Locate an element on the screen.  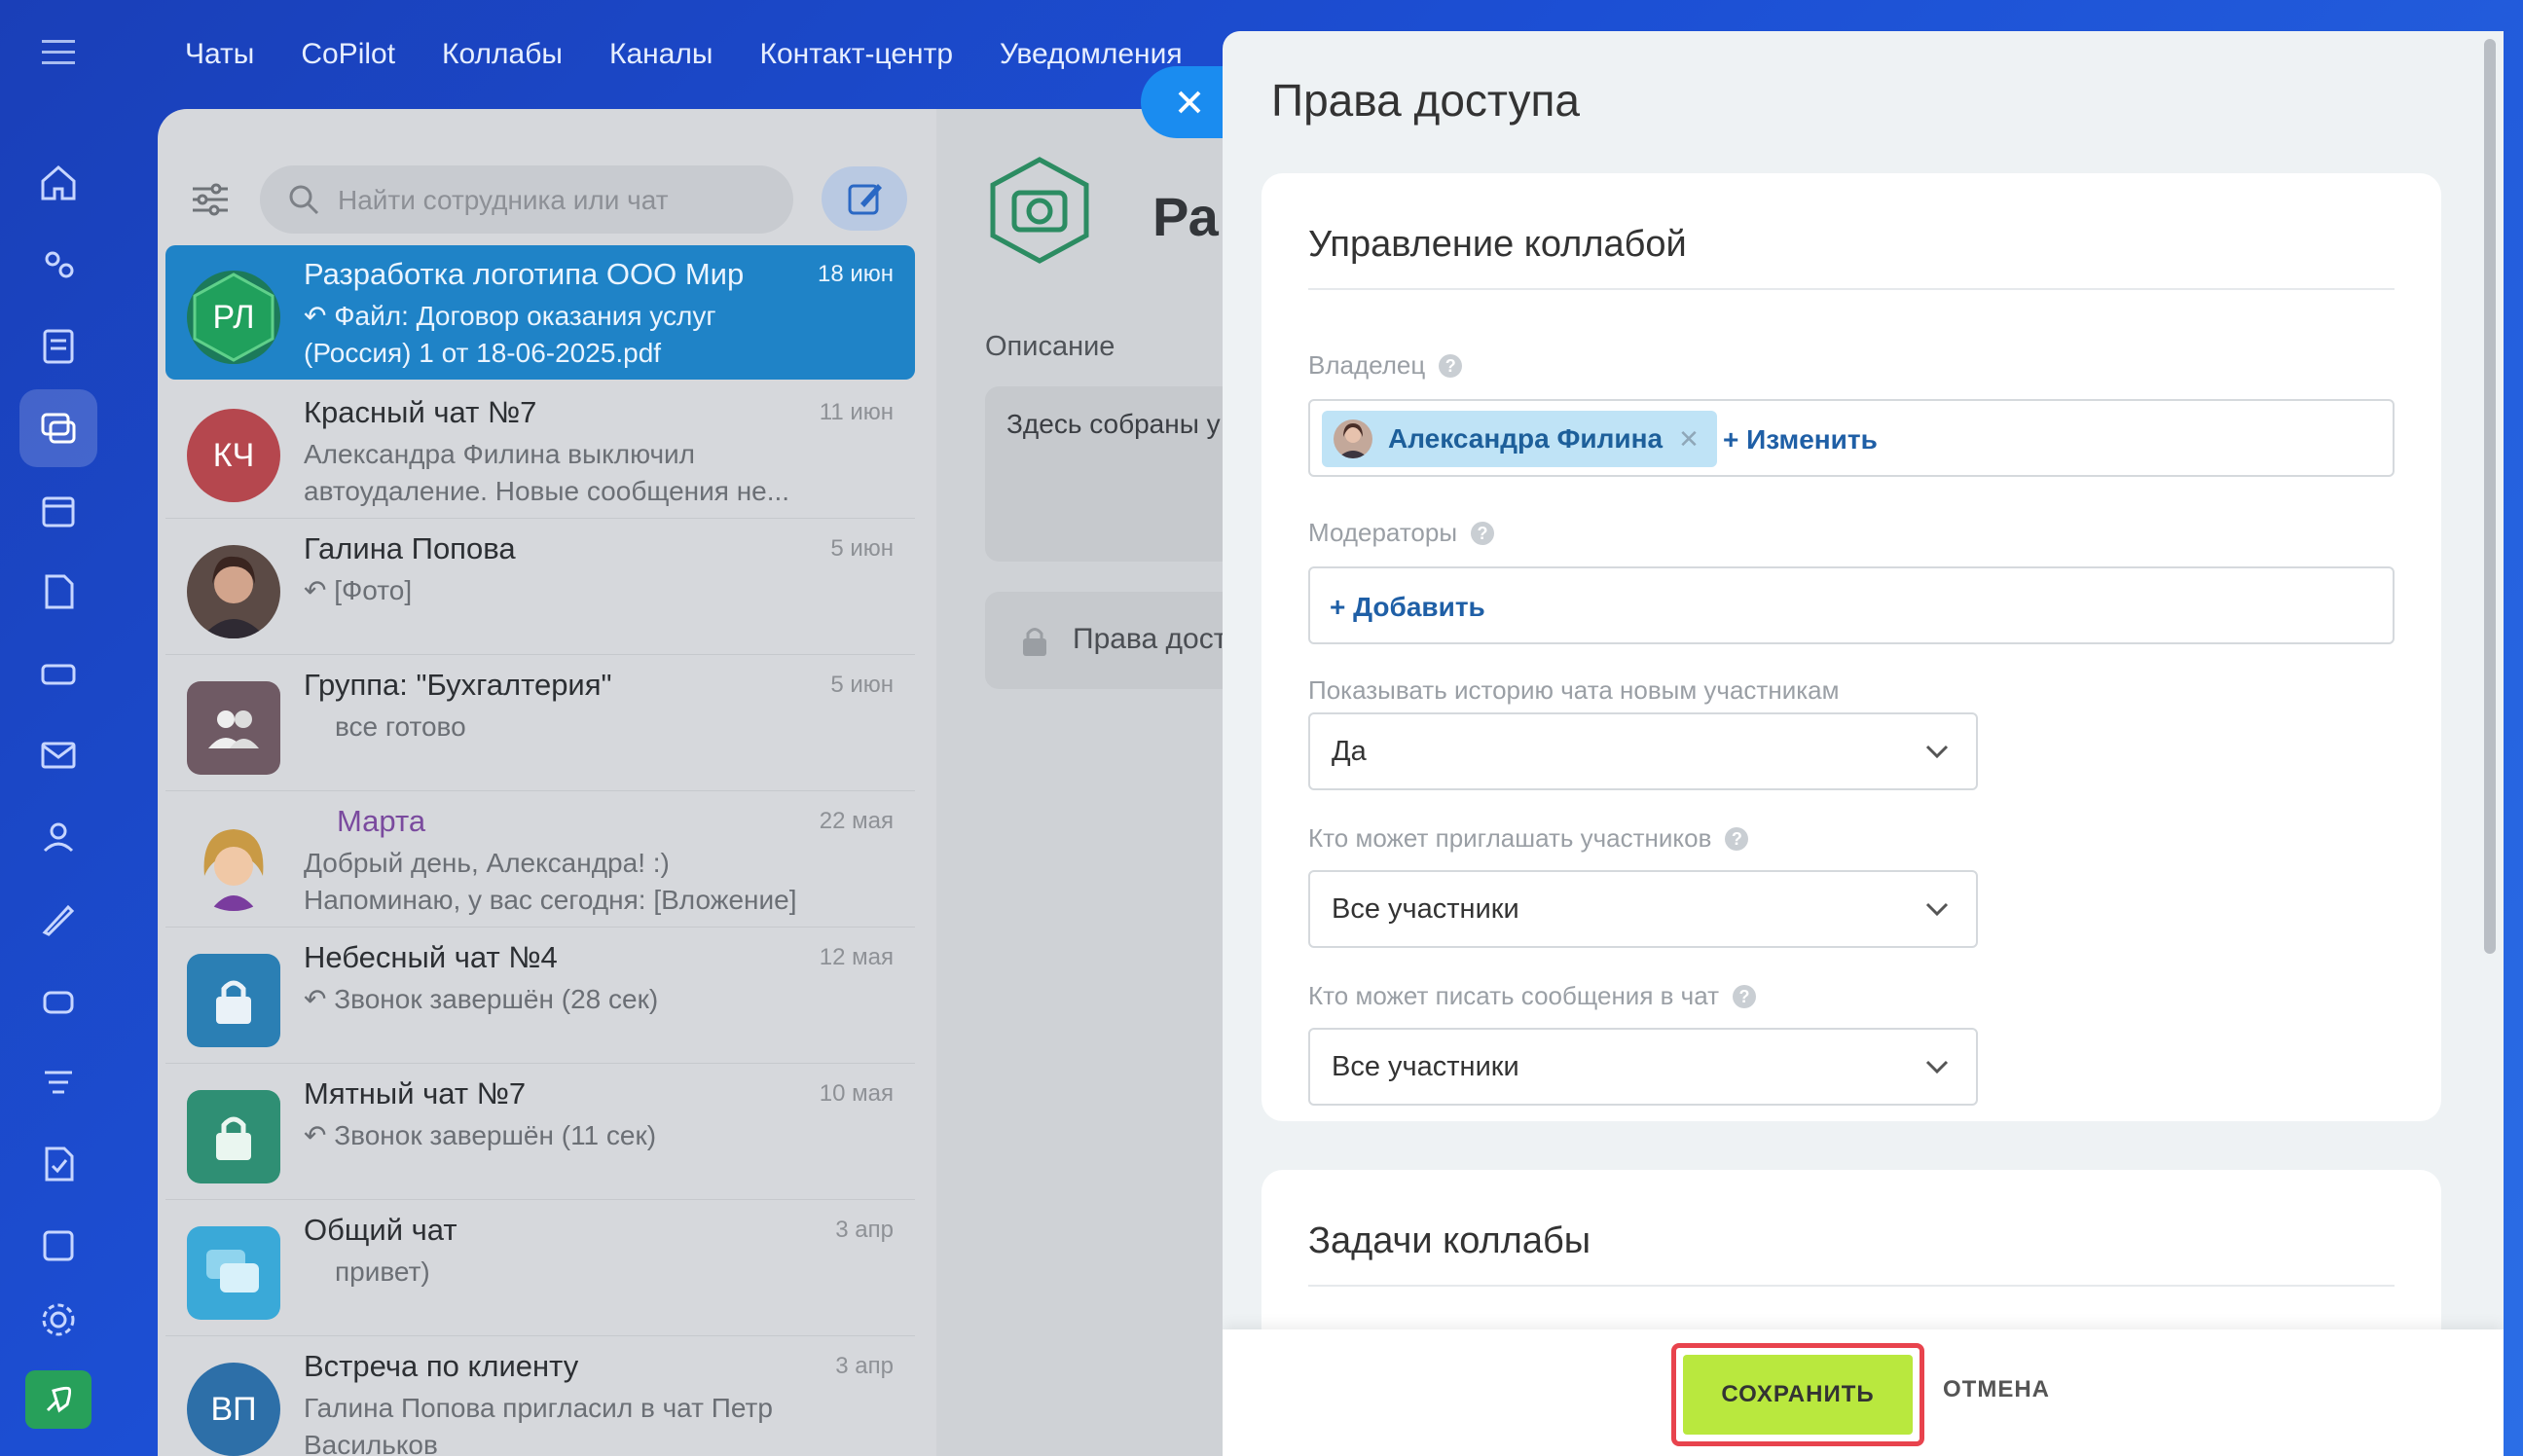
nav-channels: Каналы is located at coordinates (661, 54).